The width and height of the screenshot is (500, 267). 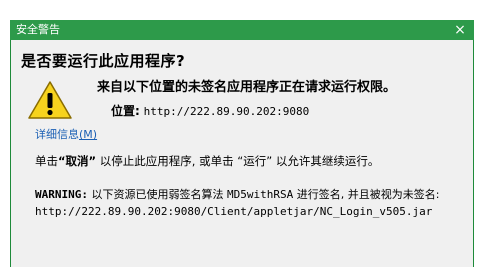 I want to click on warning-part2: 进行签名, 并且被视为未签名:, so click(x=368, y=194).